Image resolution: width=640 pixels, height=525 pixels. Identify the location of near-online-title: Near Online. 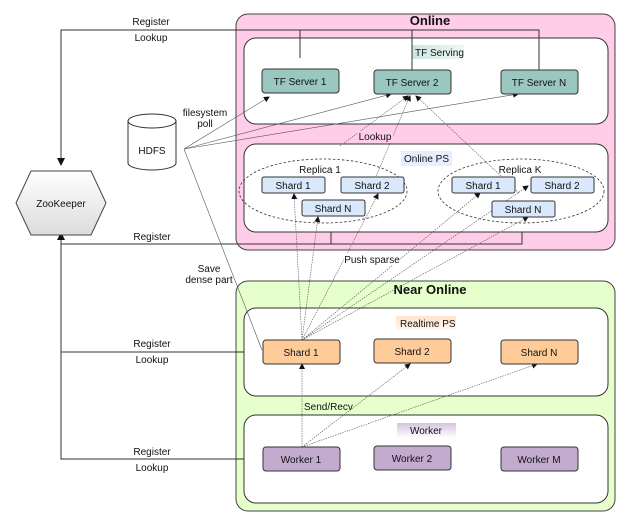
(430, 289).